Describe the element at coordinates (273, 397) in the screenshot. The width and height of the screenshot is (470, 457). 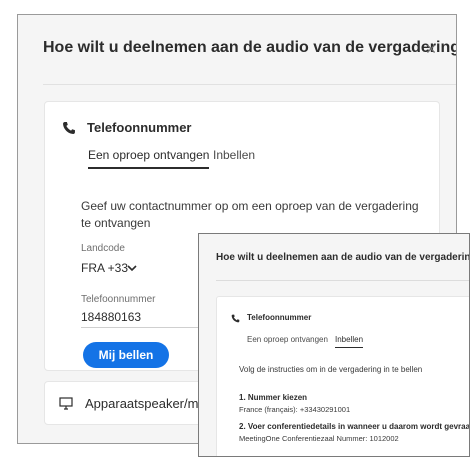
I see `dial-step-title: 1. Nummer kiezen` at that location.